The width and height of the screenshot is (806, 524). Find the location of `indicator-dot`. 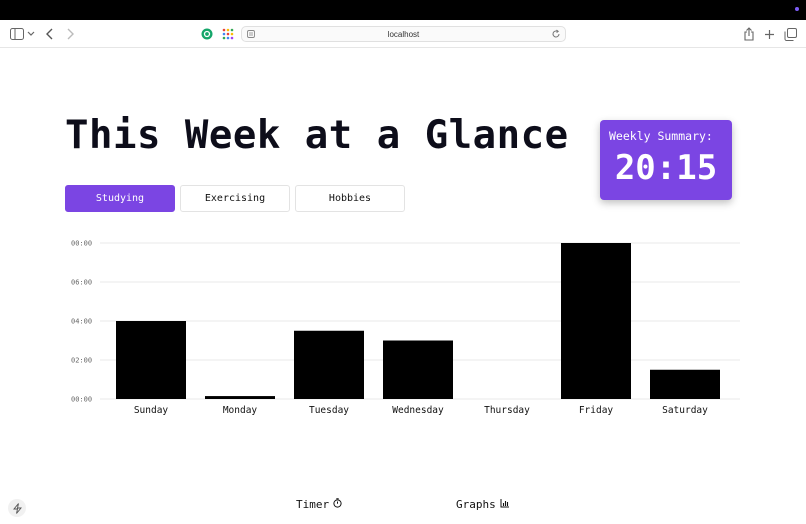

indicator-dot is located at coordinates (797, 9).